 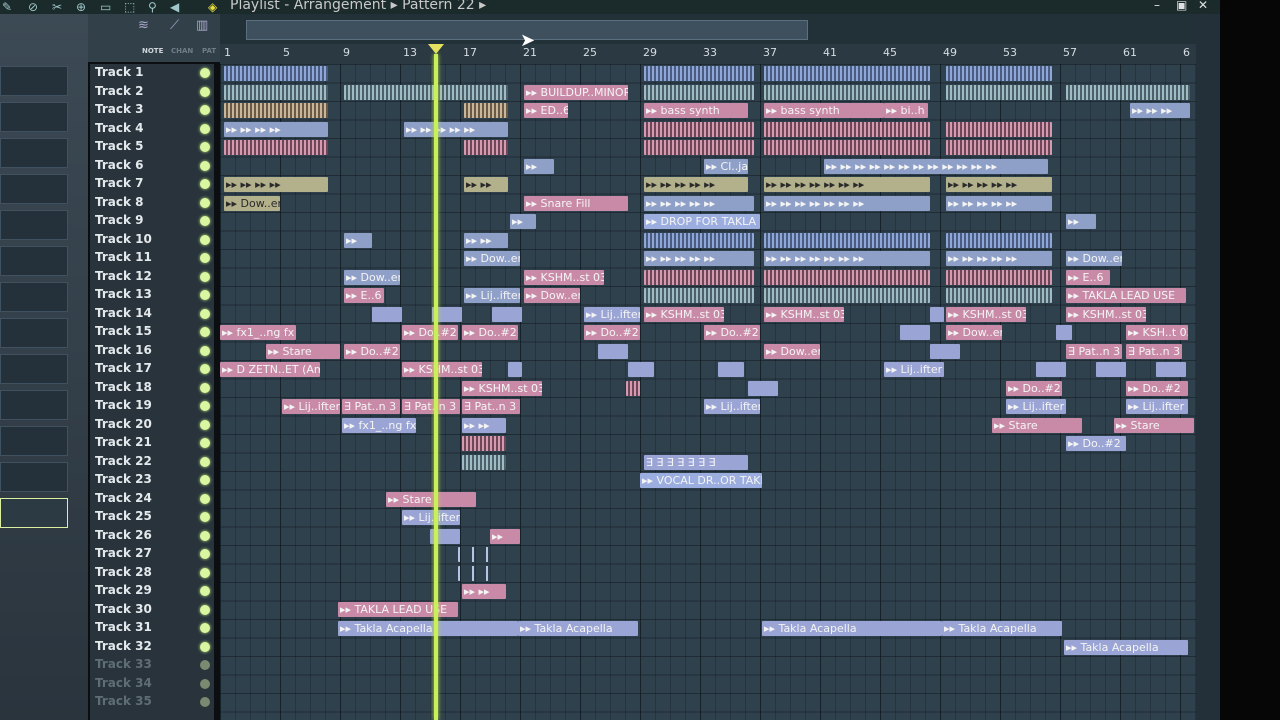 I want to click on mute-icon: ⊘, so click(x=33, y=7).